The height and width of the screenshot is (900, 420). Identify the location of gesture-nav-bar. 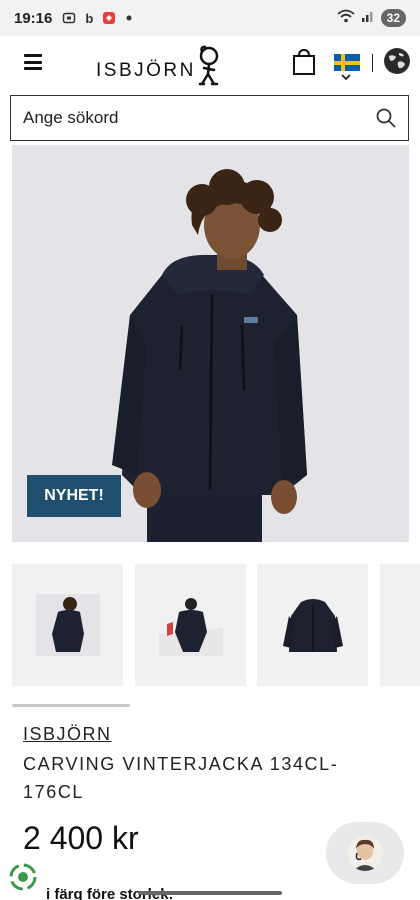
(210, 893).